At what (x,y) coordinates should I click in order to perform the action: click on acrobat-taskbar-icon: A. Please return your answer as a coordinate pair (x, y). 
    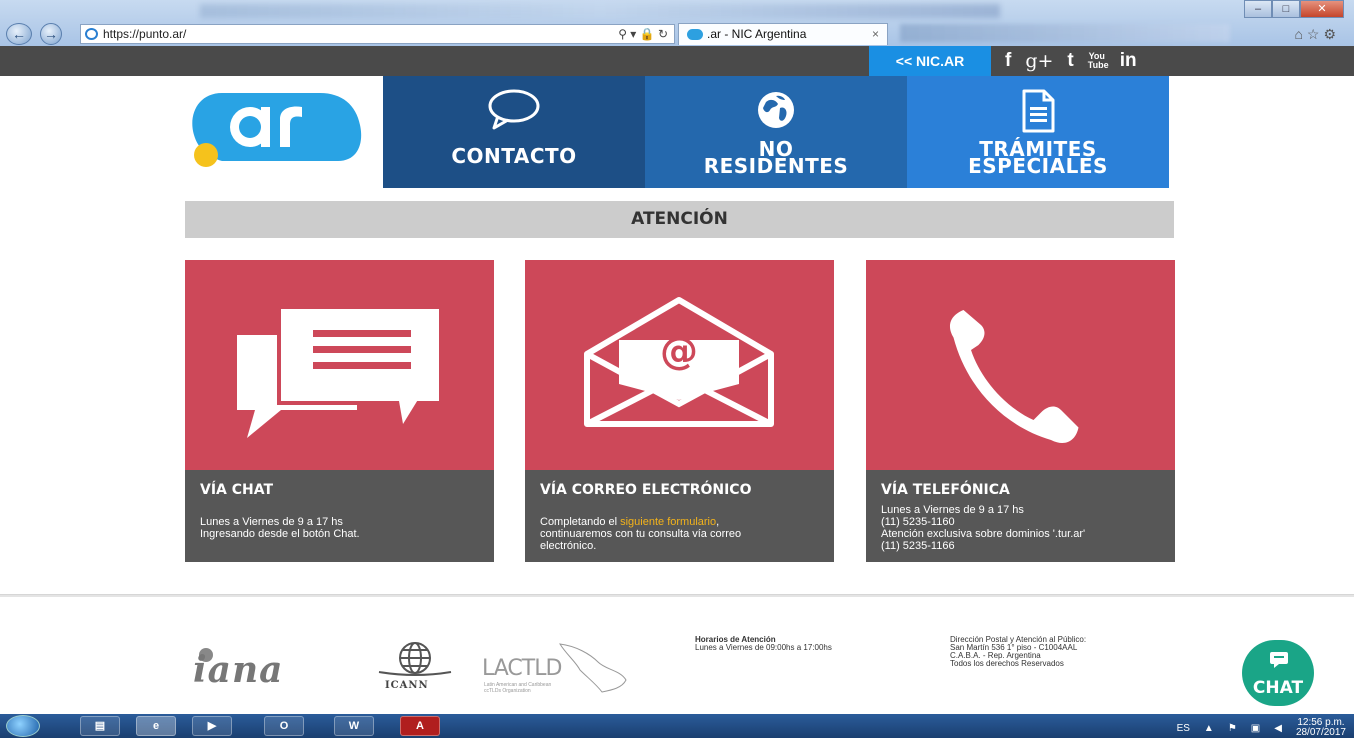
    Looking at the image, I should click on (420, 726).